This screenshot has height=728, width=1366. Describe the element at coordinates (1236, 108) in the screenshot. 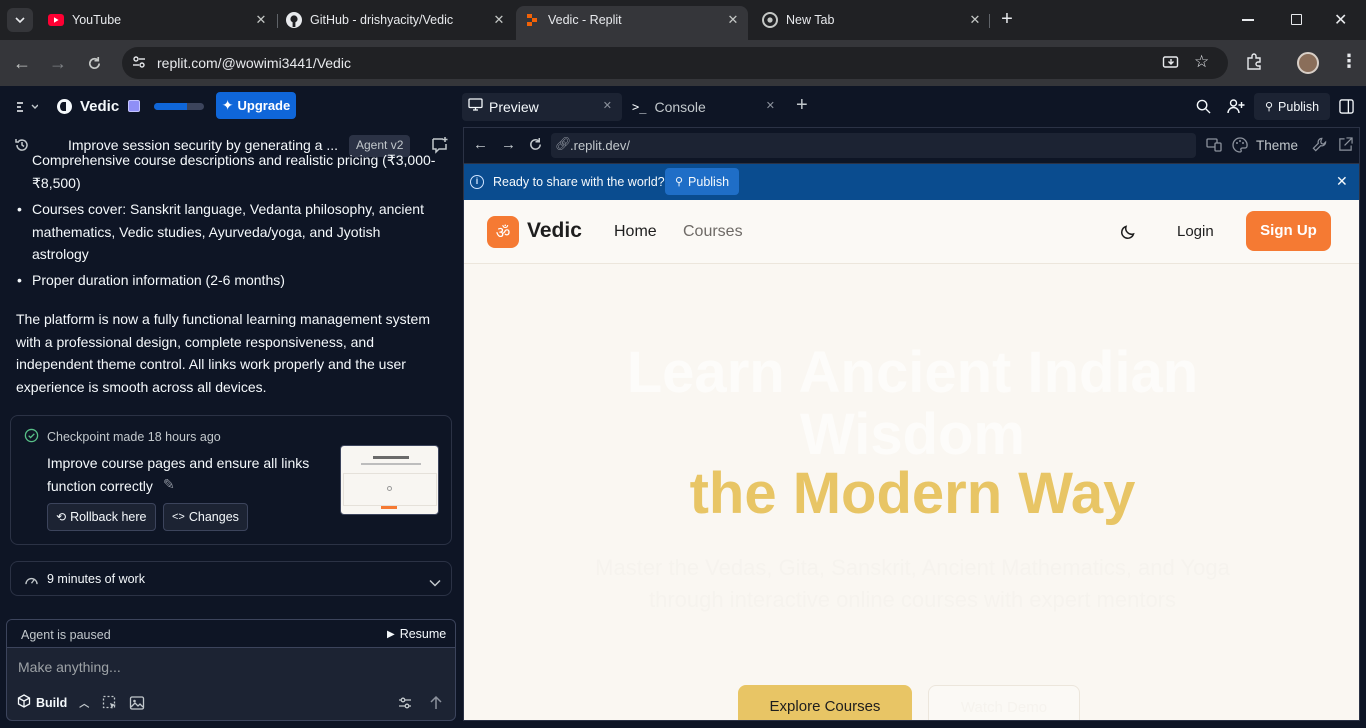

I see `invite-user-icon` at that location.